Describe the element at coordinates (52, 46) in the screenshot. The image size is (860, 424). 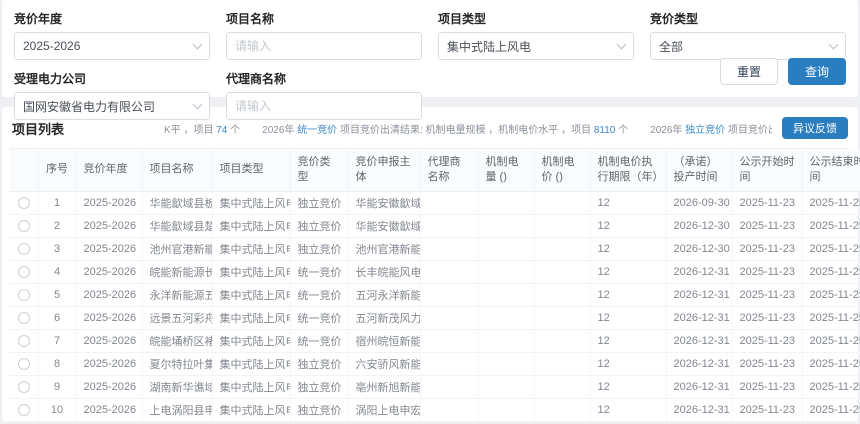
I see `bid-year-value: 2025-2026` at that location.